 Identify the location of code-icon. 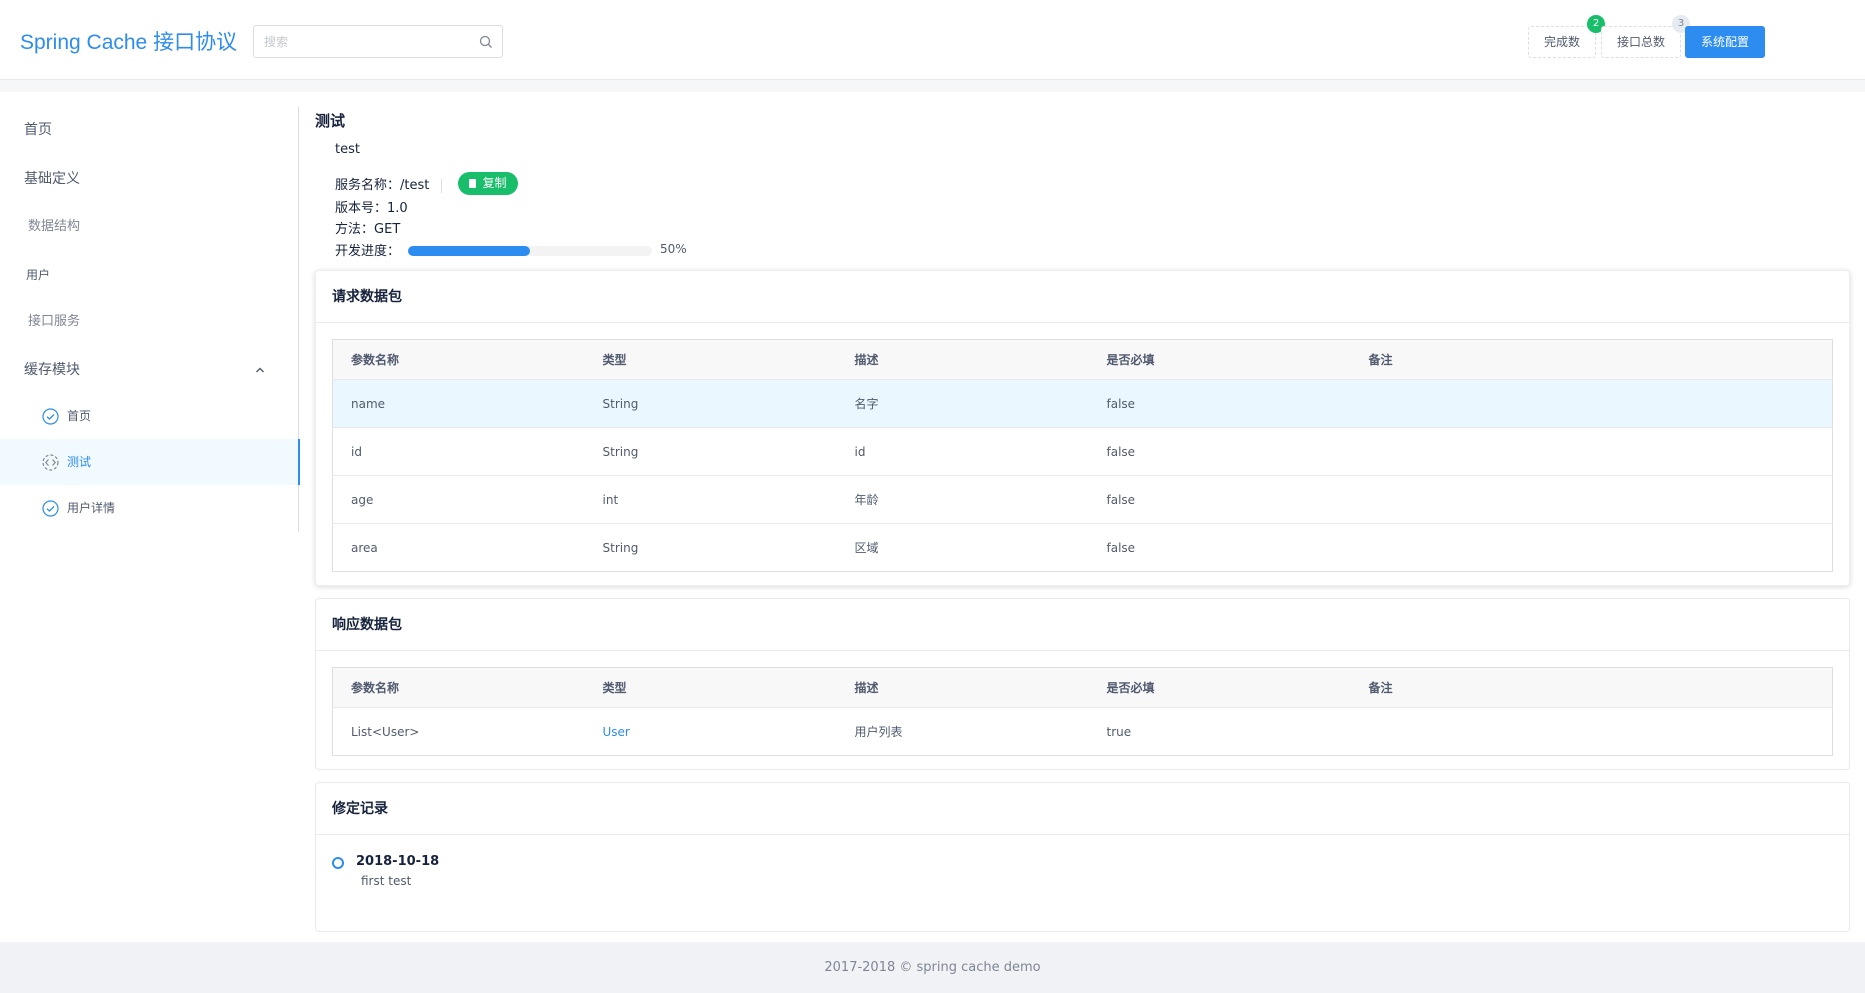
(50, 462).